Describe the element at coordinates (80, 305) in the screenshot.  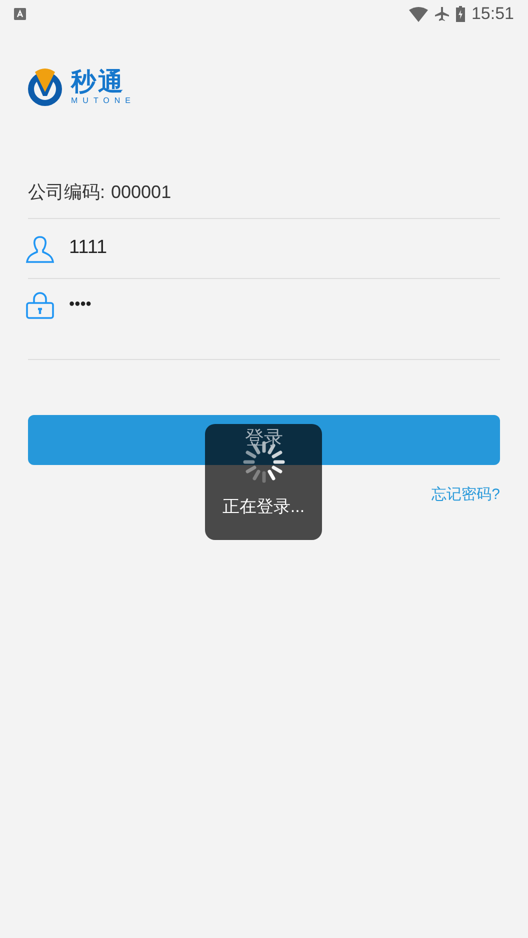
I see `password-field: ••••` at that location.